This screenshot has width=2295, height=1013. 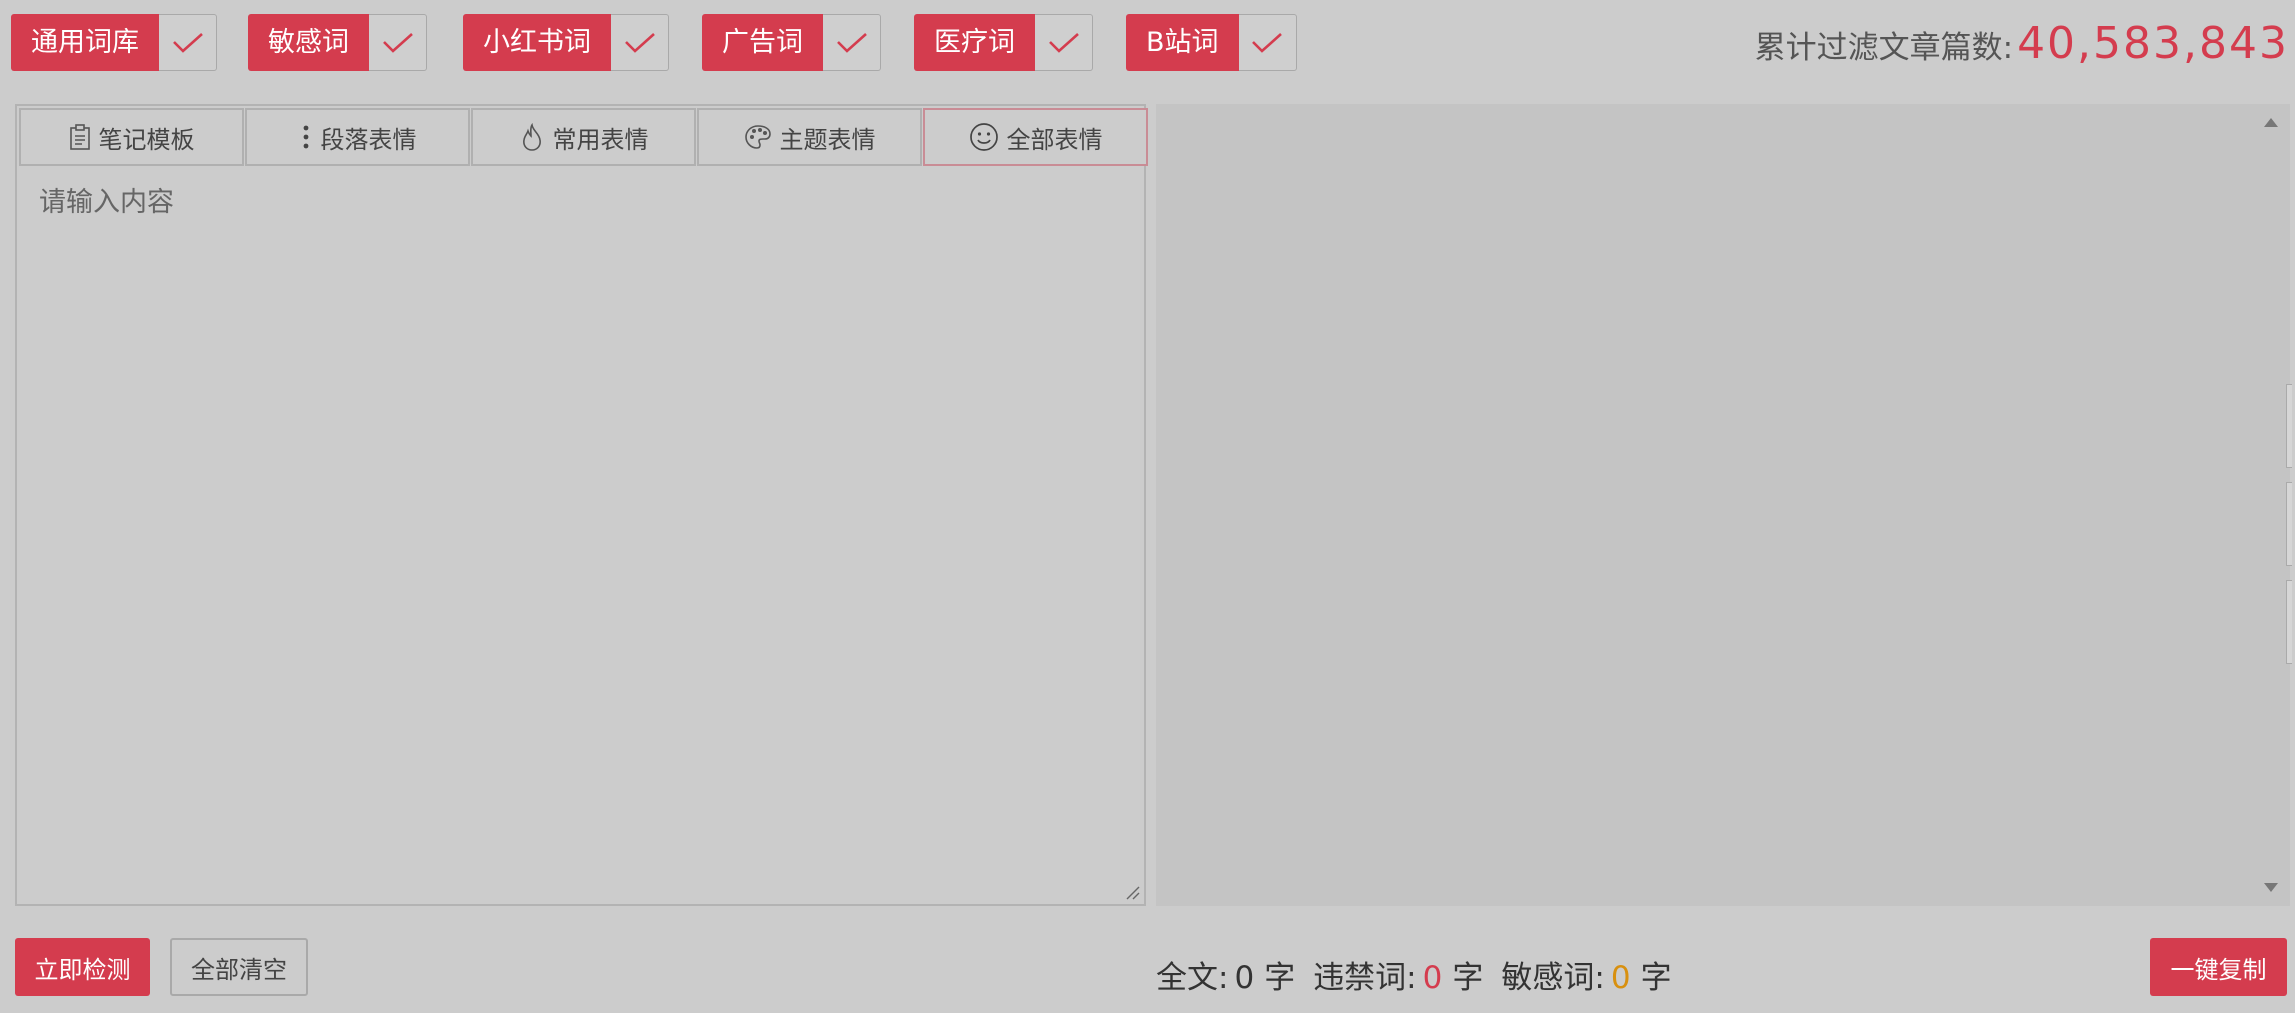 I want to click on filter-tag-medical: 医疗词, so click(x=1003, y=42).